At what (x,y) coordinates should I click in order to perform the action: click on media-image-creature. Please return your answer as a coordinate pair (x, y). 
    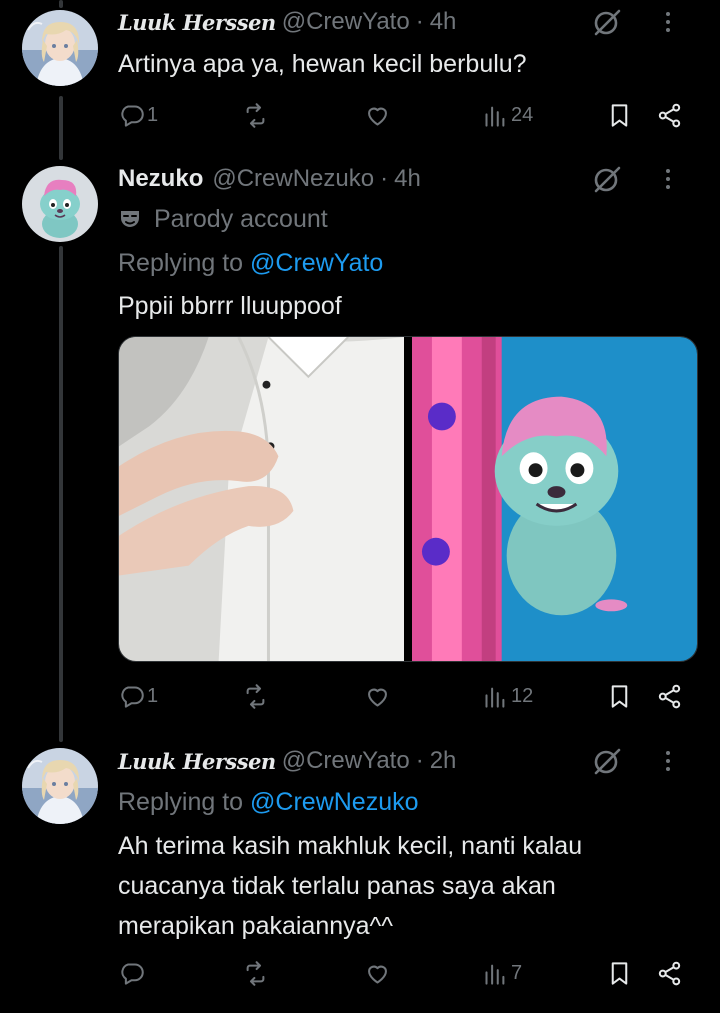
    Looking at the image, I should click on (554, 499).